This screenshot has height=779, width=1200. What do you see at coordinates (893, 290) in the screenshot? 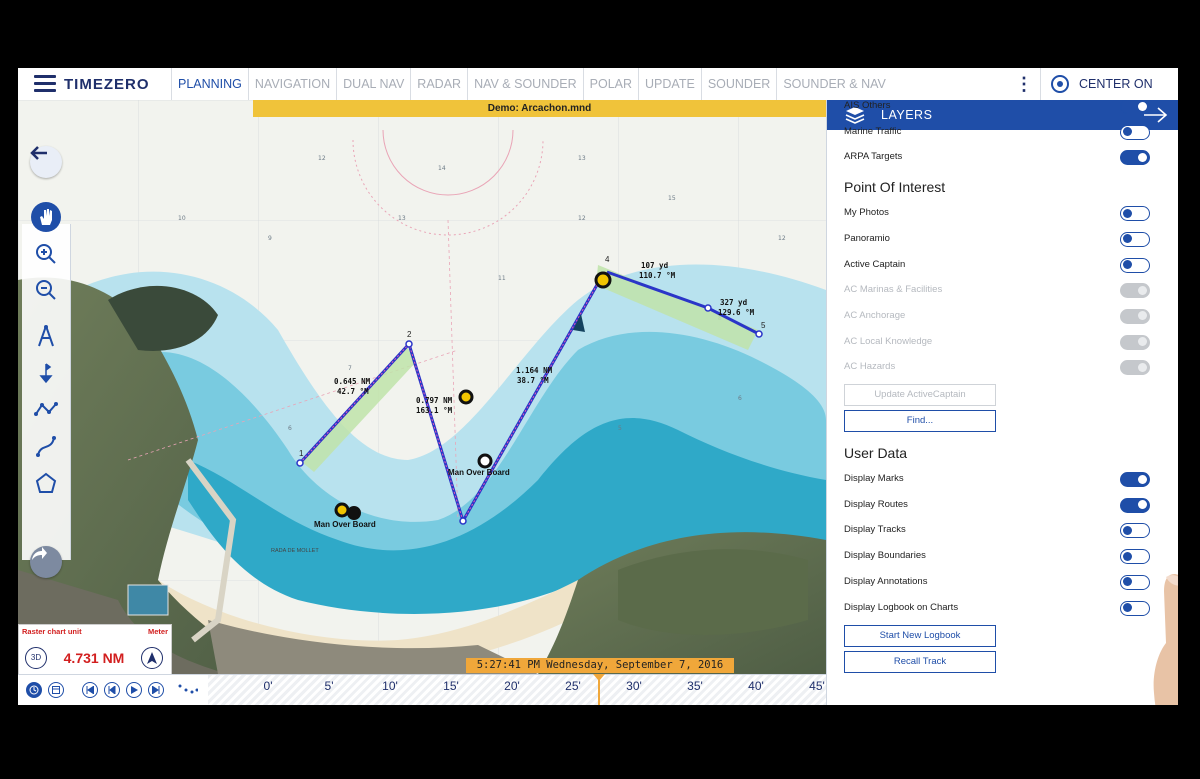
I see `layer-label: AC Marinas & Facilities` at bounding box center [893, 290].